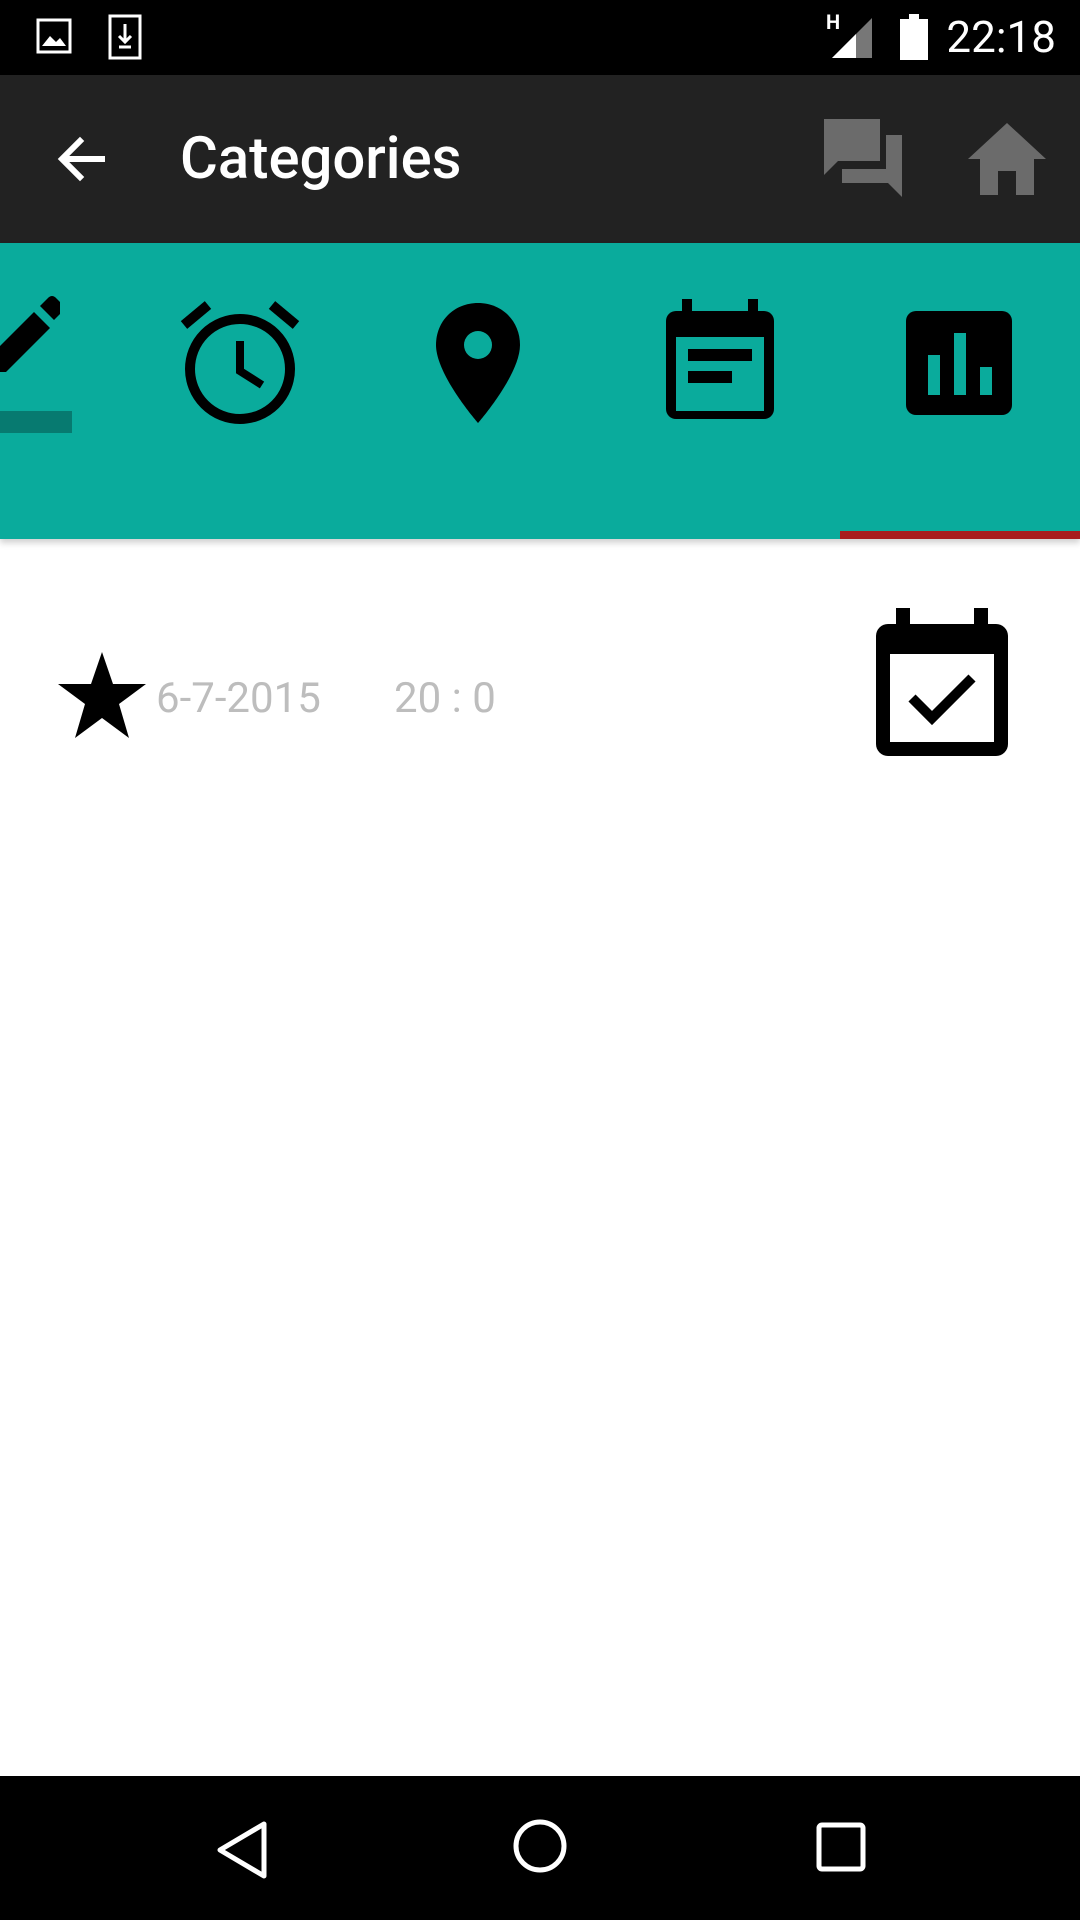 The width and height of the screenshot is (1080, 1920). Describe the element at coordinates (238, 698) in the screenshot. I see `item-date: 6-7-2015` at that location.